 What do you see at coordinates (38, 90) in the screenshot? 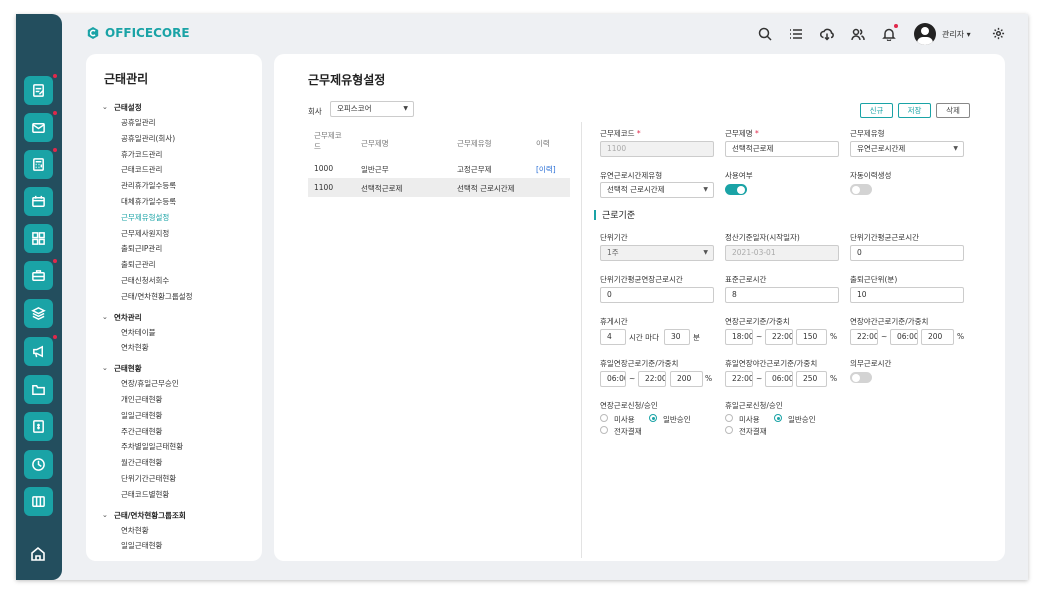
I see `edit-note-icon` at bounding box center [38, 90].